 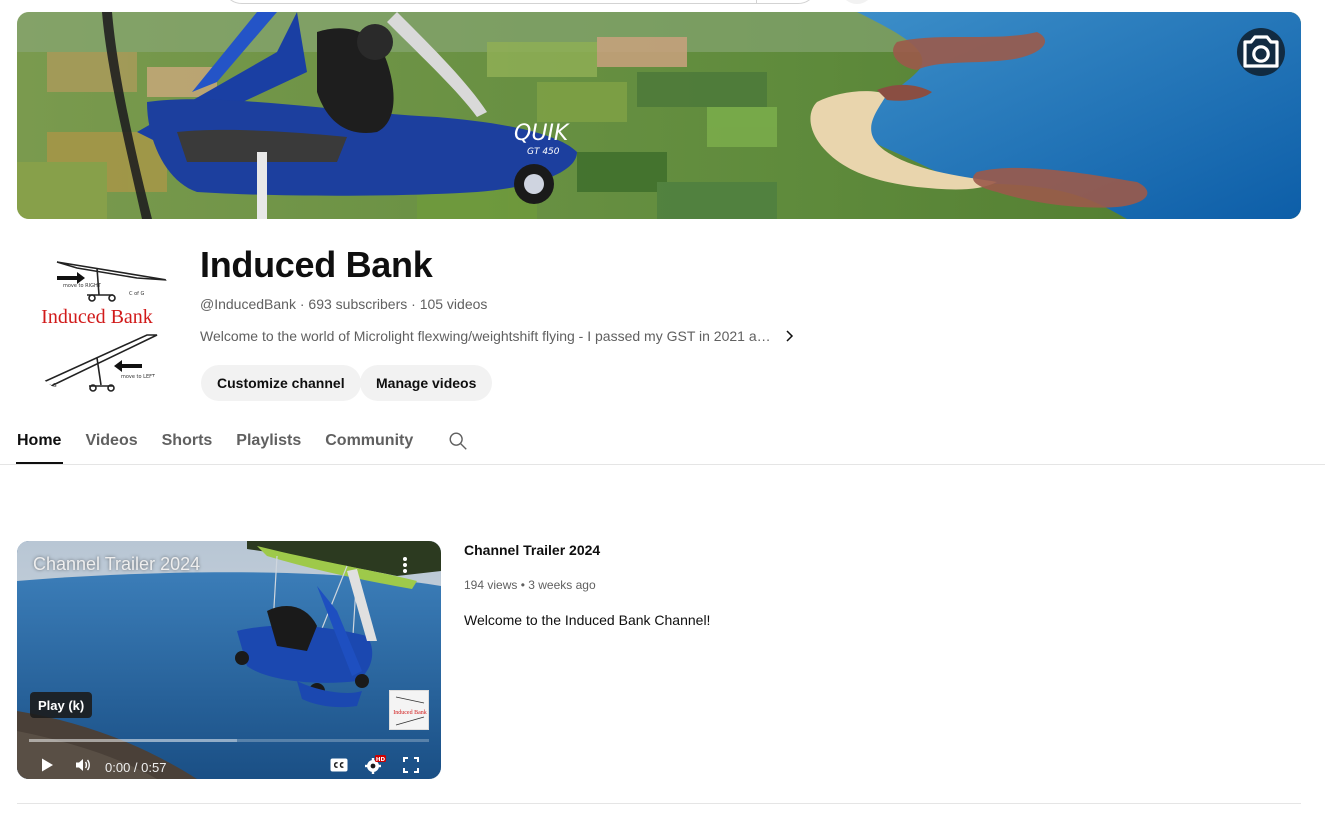 What do you see at coordinates (458, 441) in the screenshot?
I see `search-icon` at bounding box center [458, 441].